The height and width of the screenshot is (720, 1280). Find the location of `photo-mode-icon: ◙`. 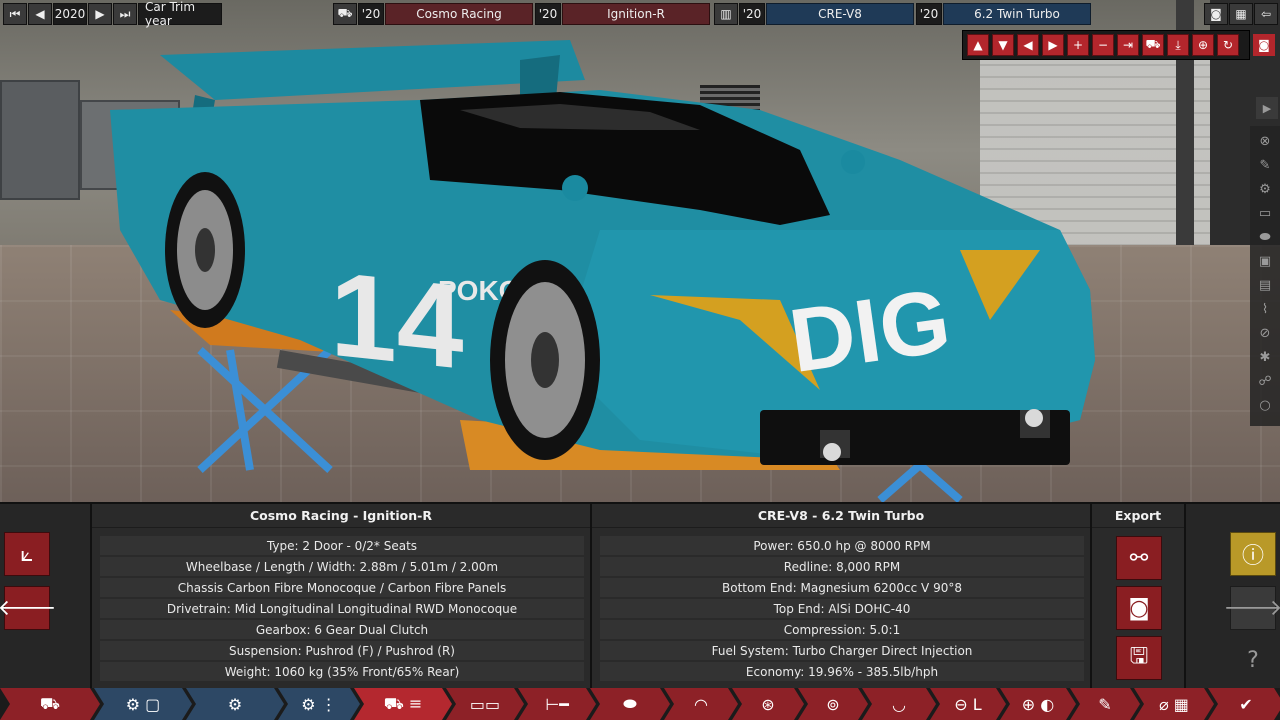

photo-mode-icon: ◙ is located at coordinates (1264, 45).